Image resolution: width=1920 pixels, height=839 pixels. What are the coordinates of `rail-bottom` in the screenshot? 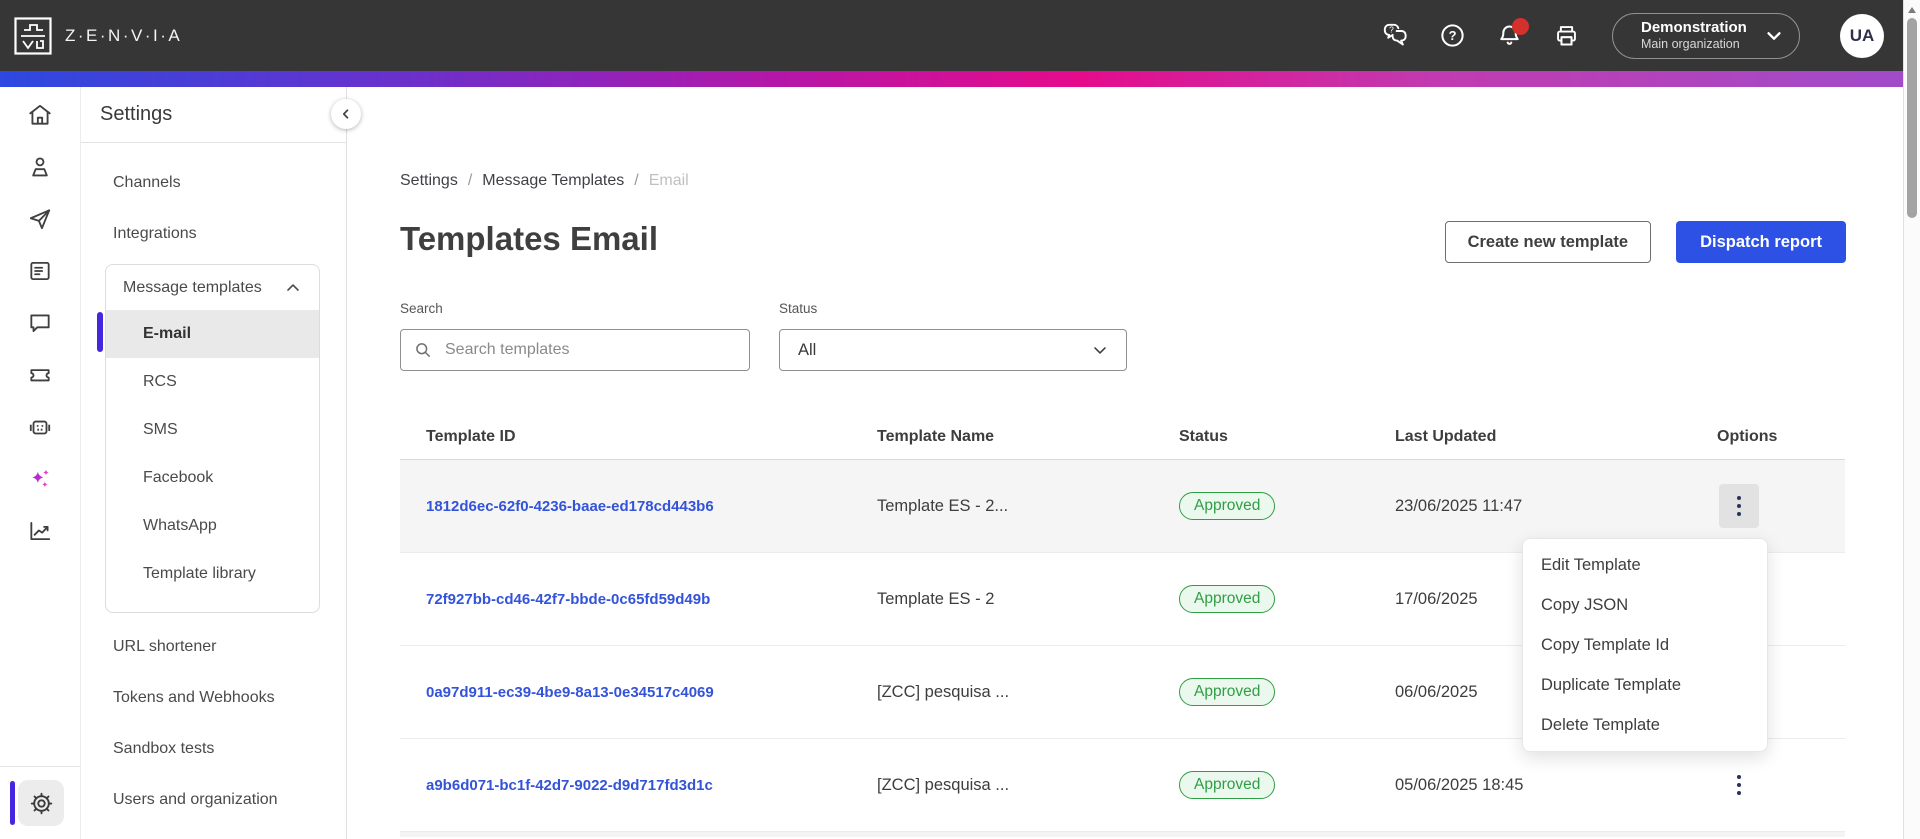 It's located at (40, 802).